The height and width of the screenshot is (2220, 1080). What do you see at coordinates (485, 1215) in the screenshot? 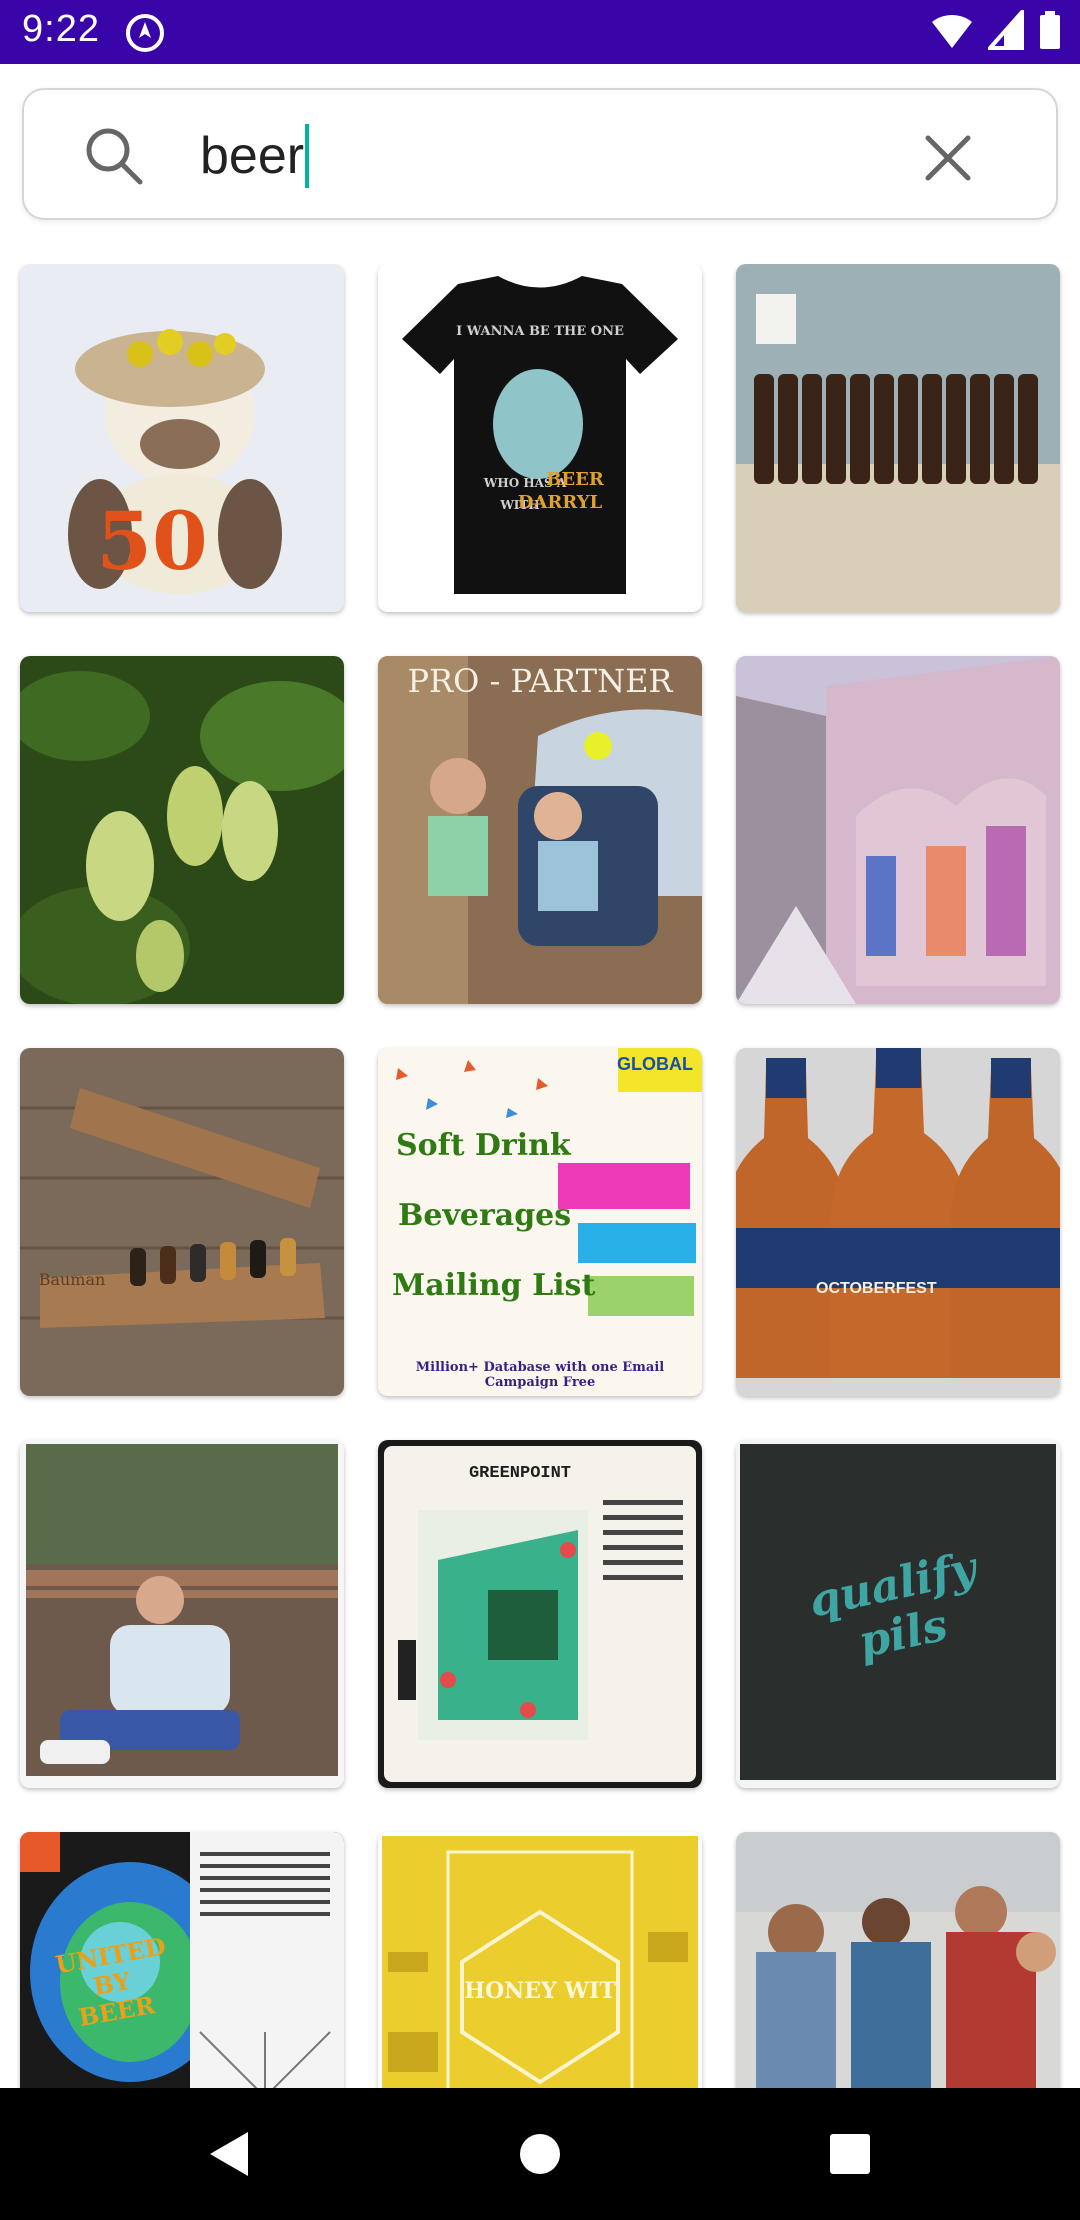
I see `mailing-line2: Beverages` at bounding box center [485, 1215].